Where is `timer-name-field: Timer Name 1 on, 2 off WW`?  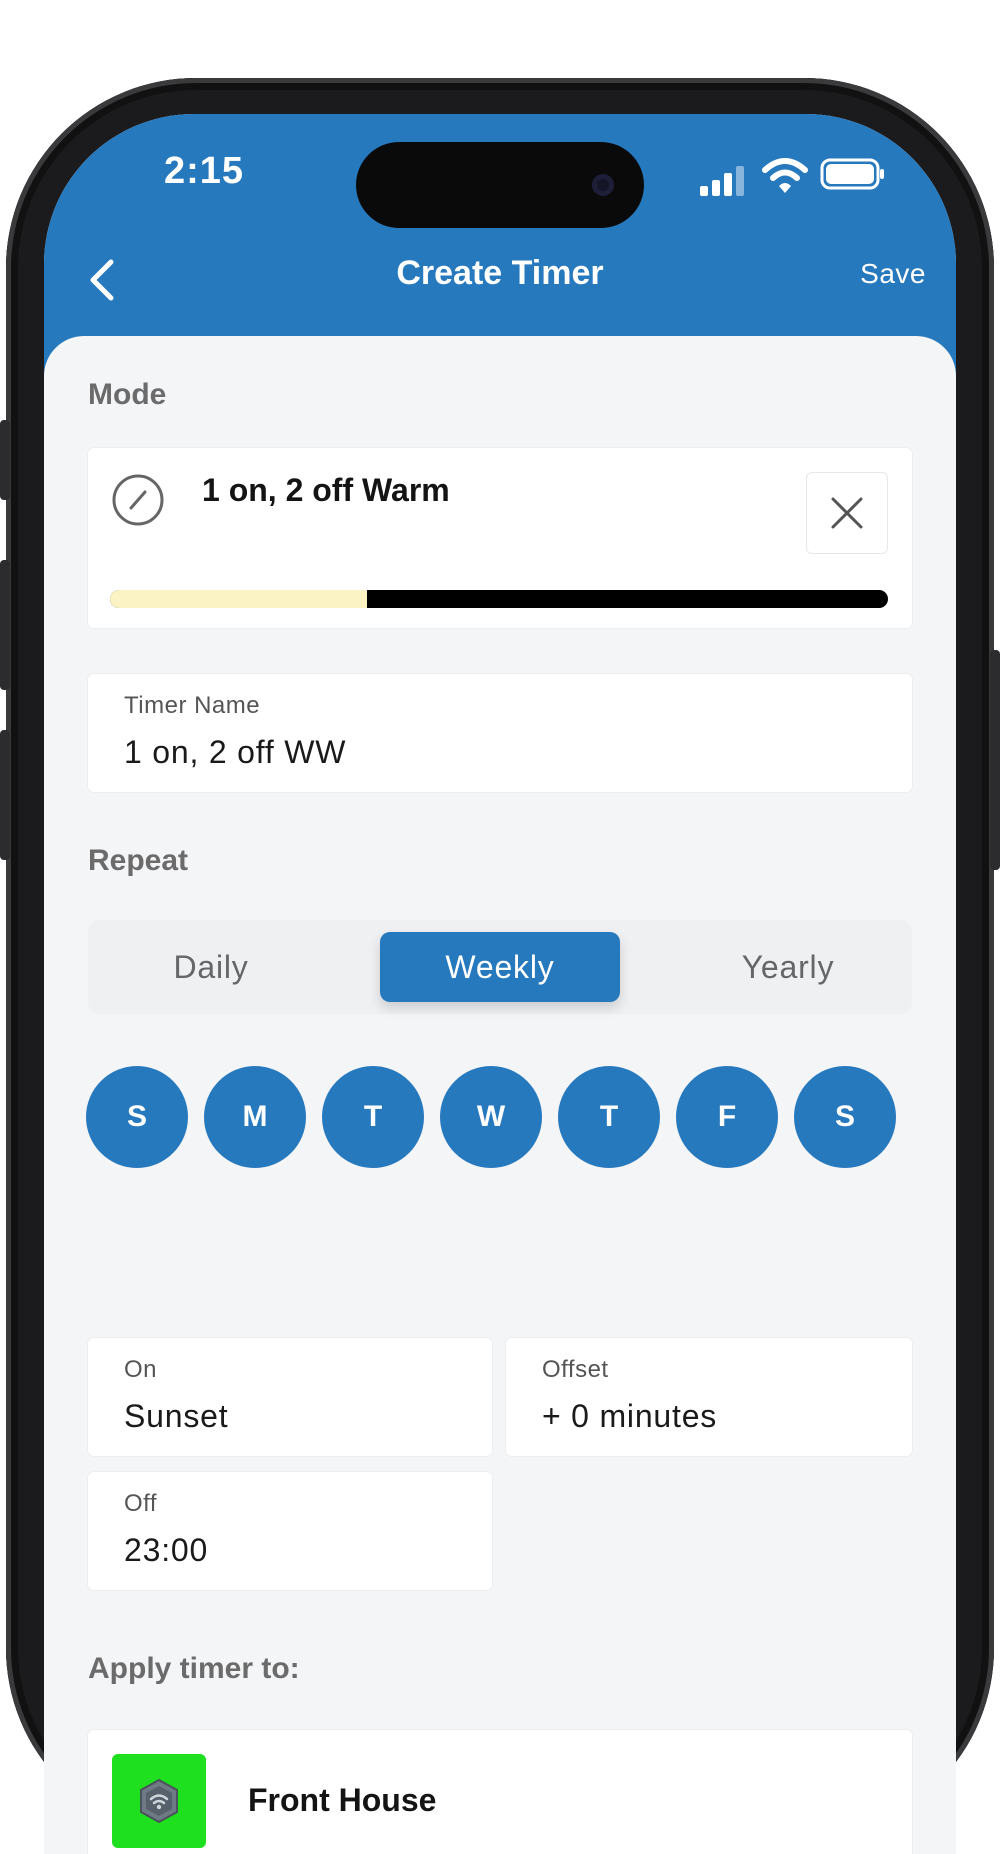
timer-name-field: Timer Name 1 on, 2 off WW is located at coordinates (500, 733).